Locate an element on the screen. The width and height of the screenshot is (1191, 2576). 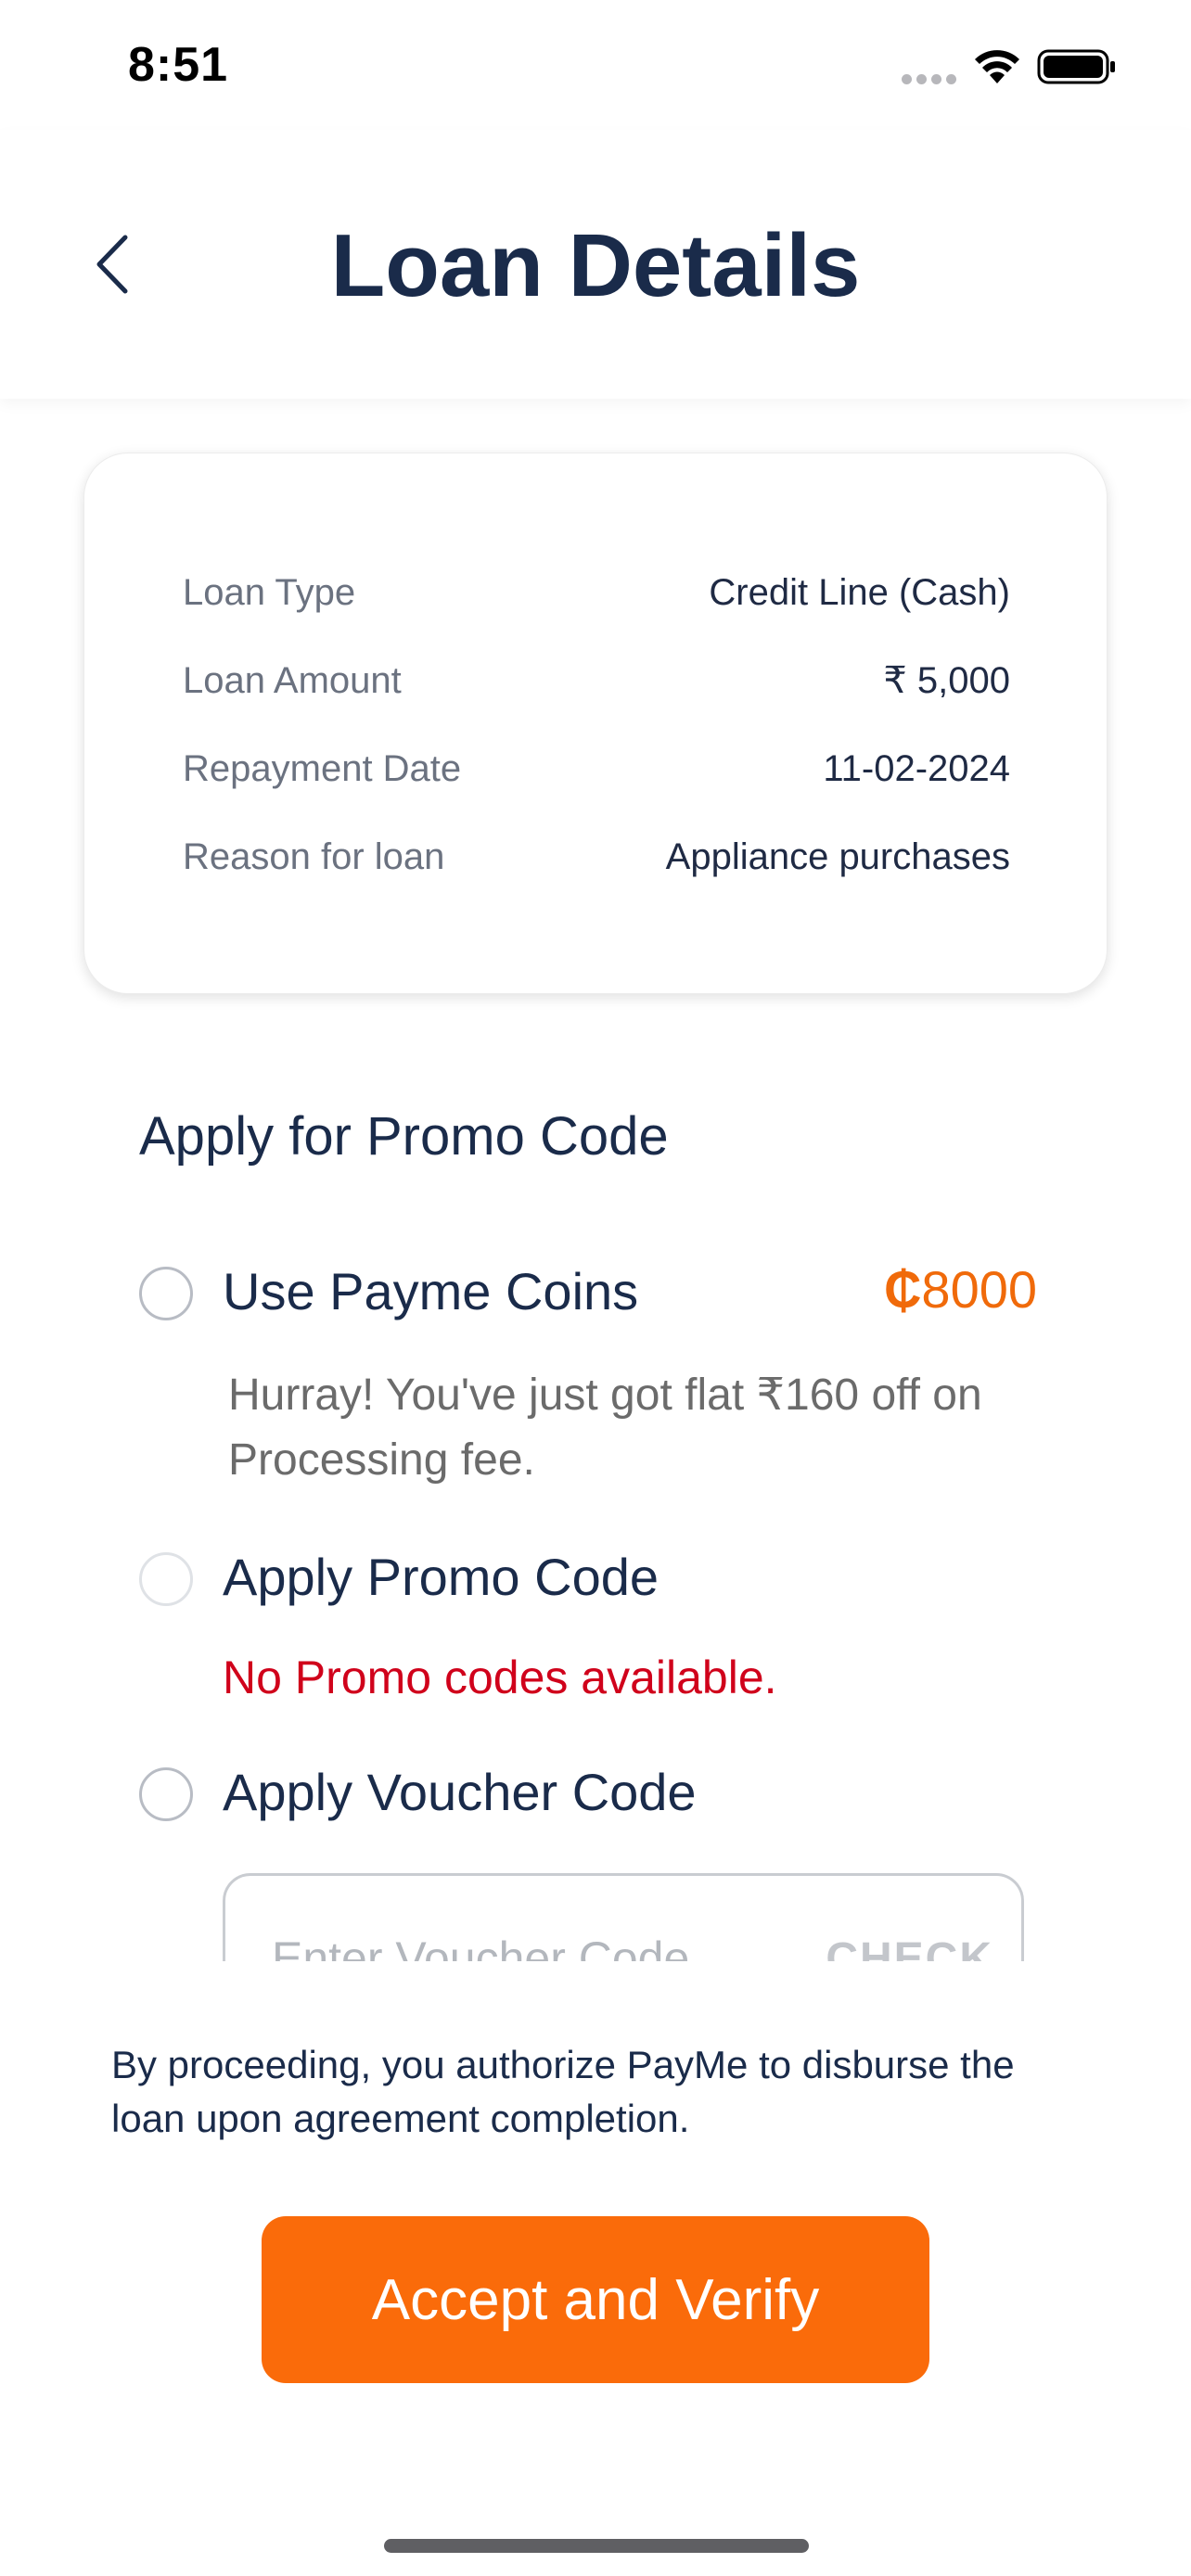
detail-value: 11-02-2024 is located at coordinates (916, 768).